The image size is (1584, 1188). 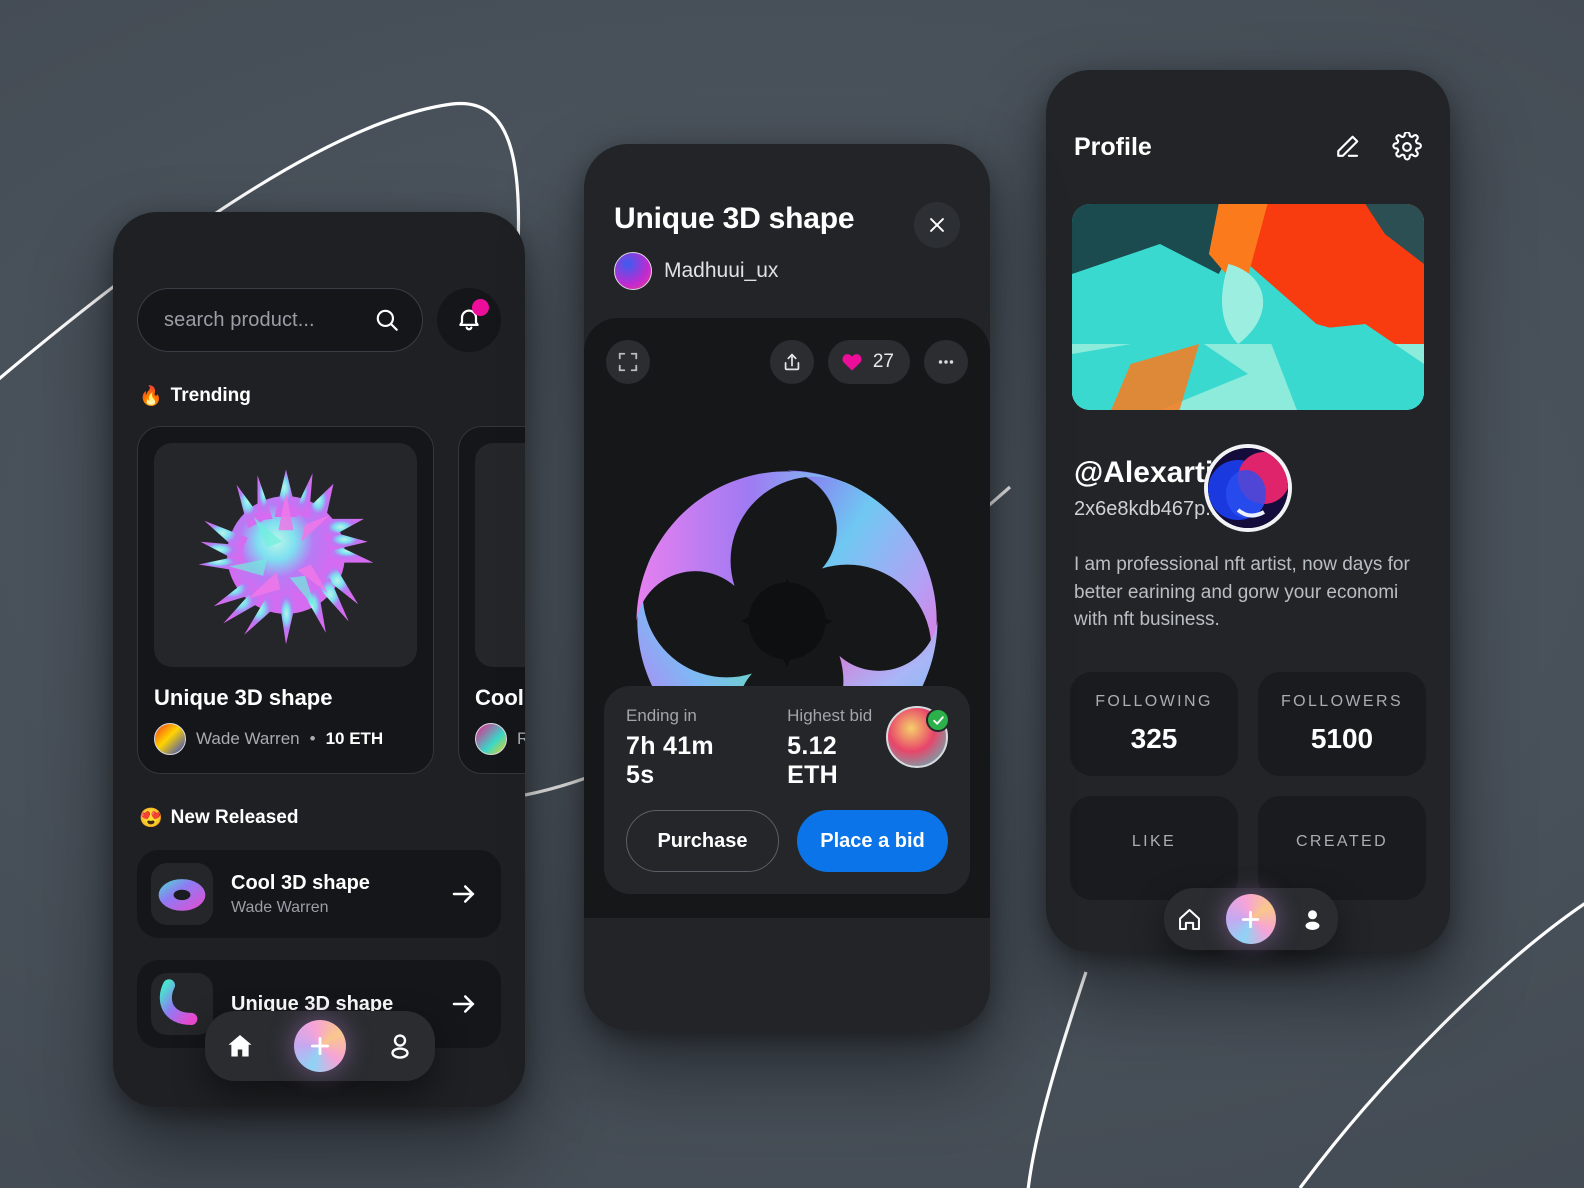 I want to click on place-bid-button: Place a bid, so click(x=872, y=841).